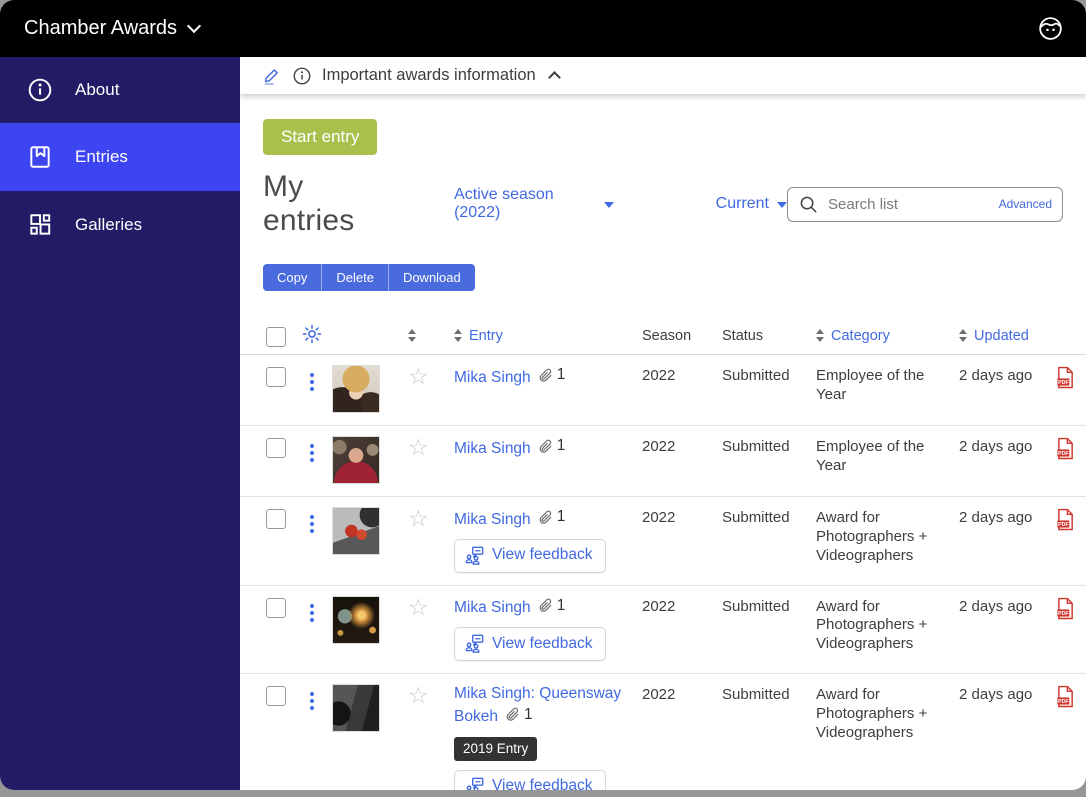  Describe the element at coordinates (431, 277) in the screenshot. I see `download-button: Download` at that location.